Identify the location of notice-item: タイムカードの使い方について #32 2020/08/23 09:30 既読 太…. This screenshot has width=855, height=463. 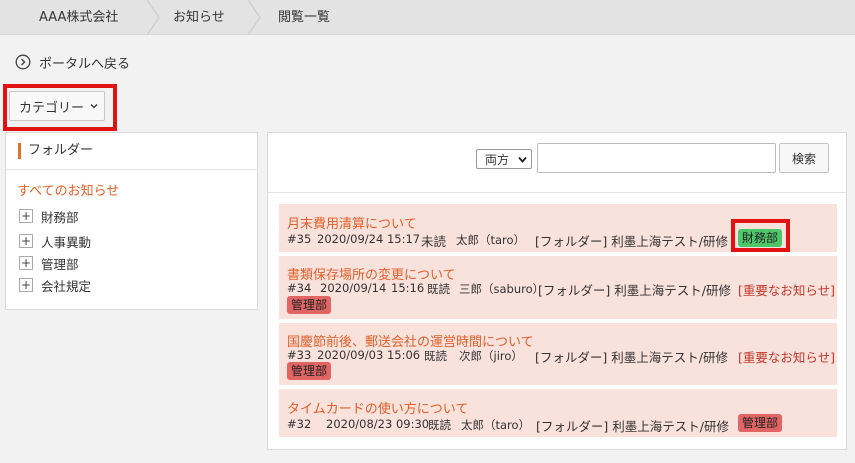
(558, 413).